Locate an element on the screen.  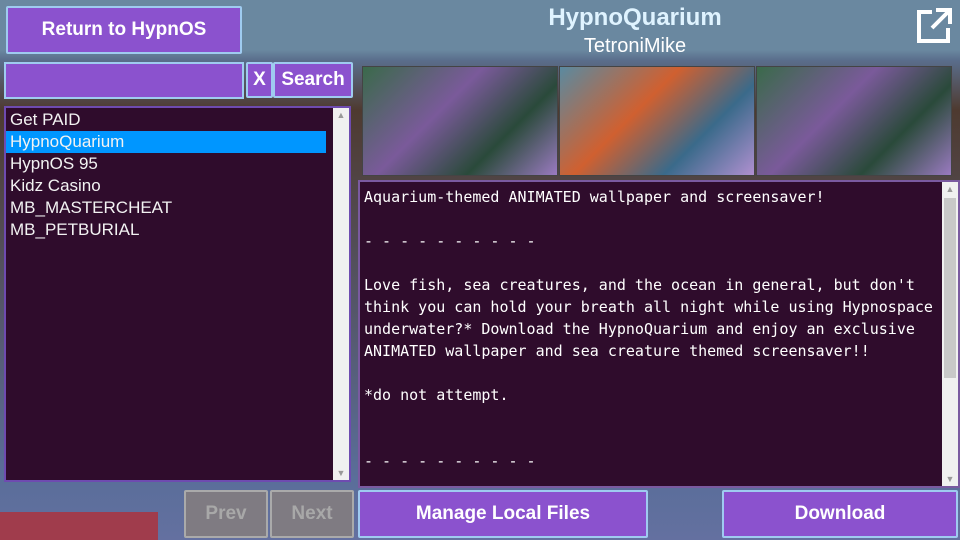
list-item: Get PAID is located at coordinates (166, 120).